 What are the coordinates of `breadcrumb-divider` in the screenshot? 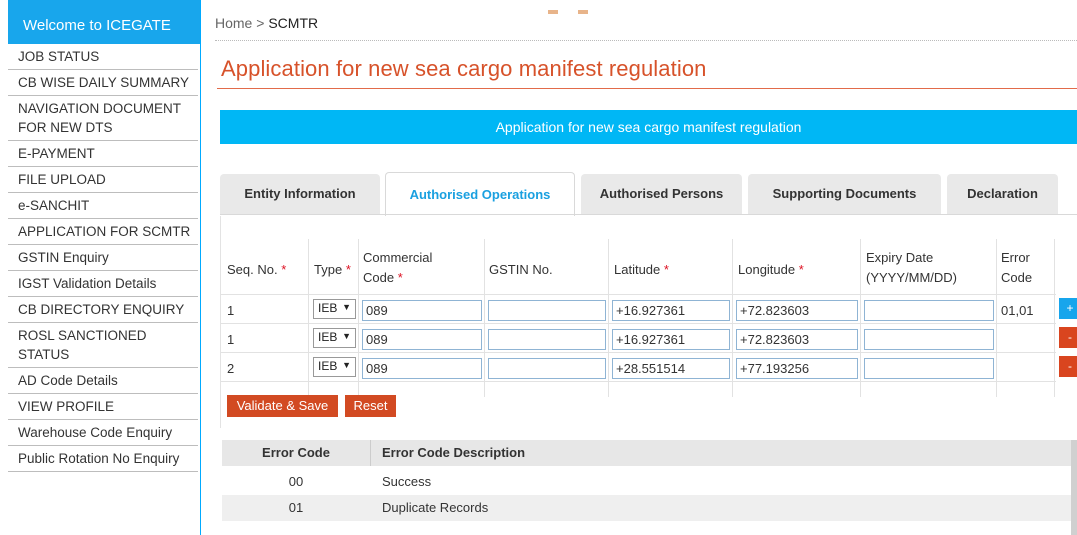 It's located at (646, 40).